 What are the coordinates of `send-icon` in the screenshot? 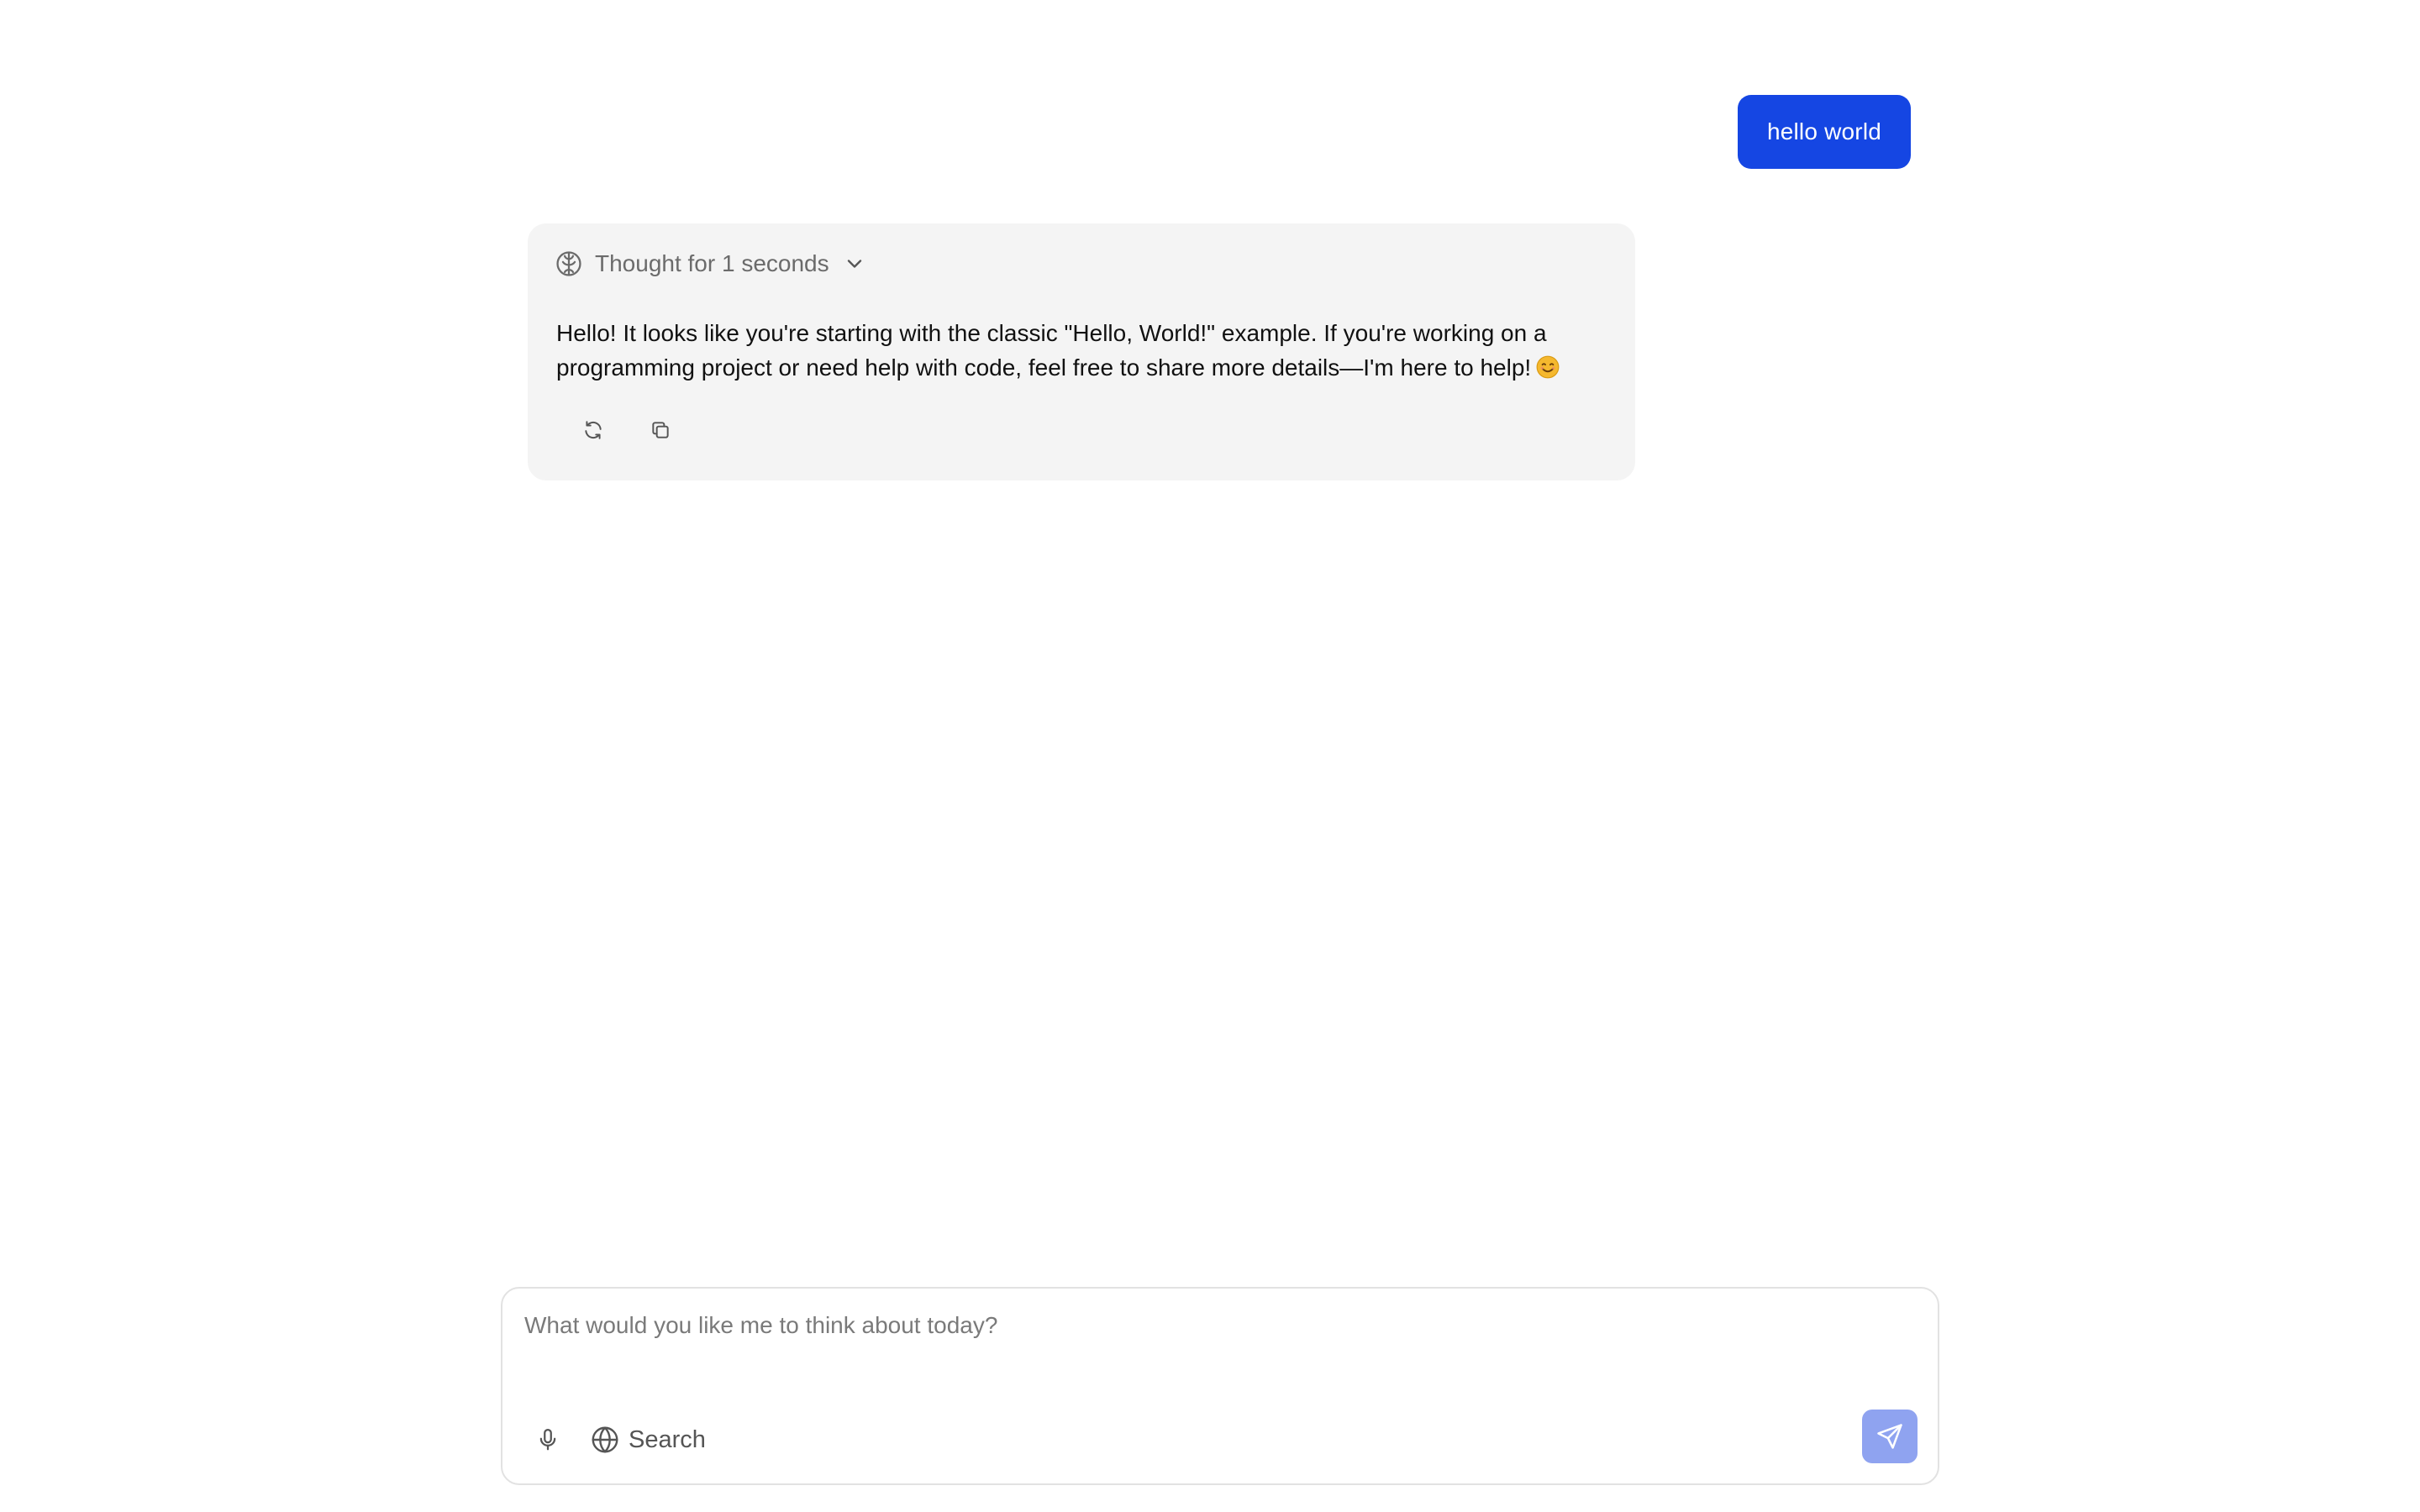 It's located at (1889, 1436).